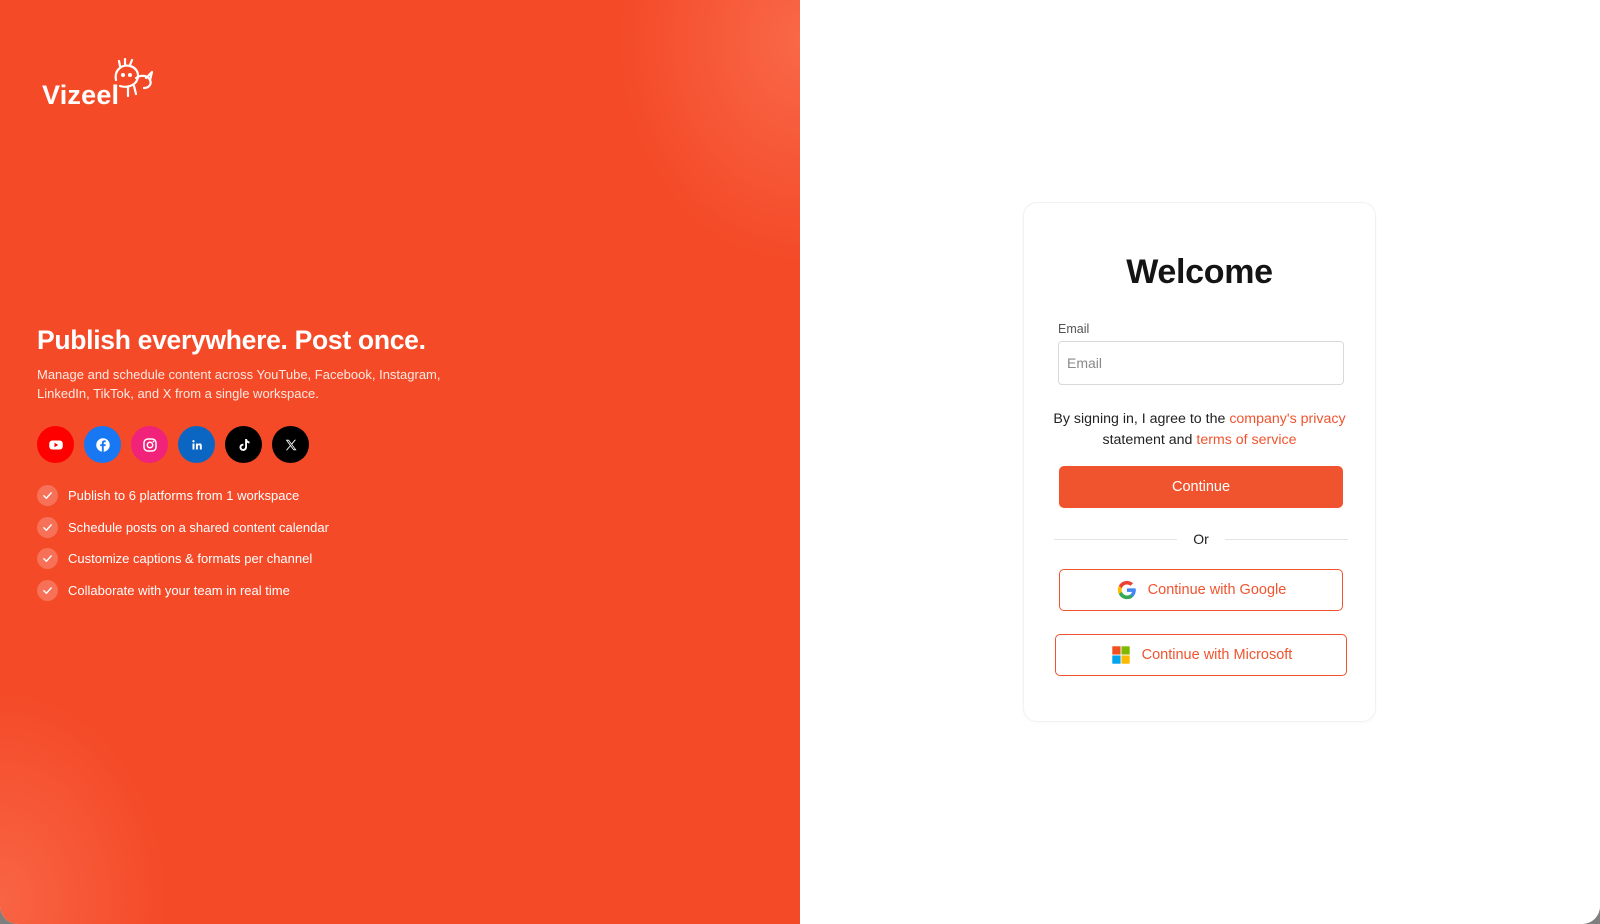  Describe the element at coordinates (1199, 272) in the screenshot. I see `page-title: Welcome` at that location.